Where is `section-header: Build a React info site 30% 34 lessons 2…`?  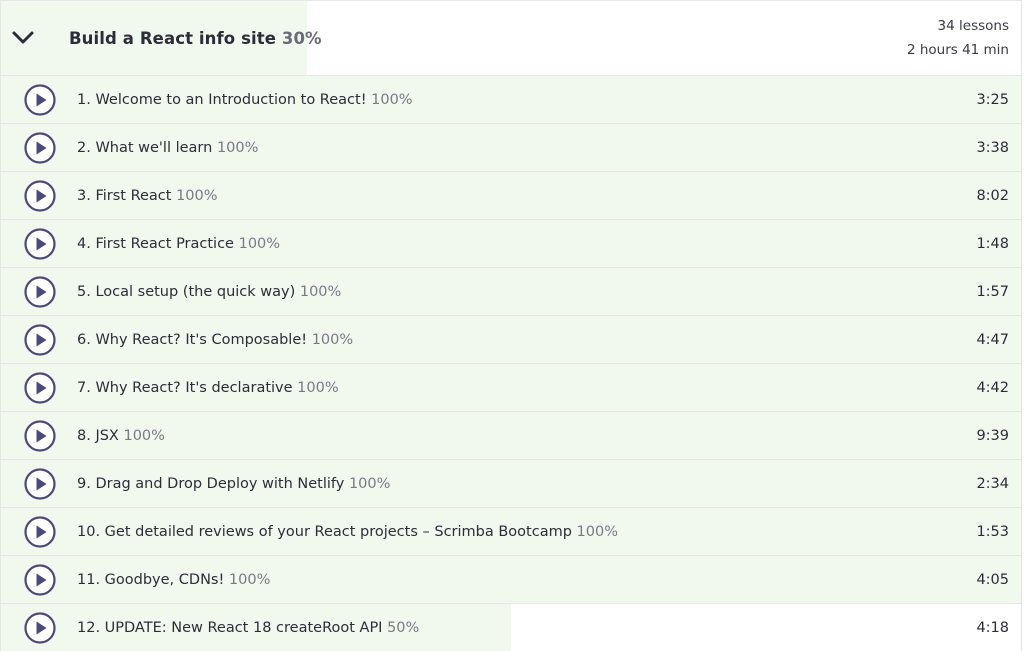
section-header: Build a React info site 30% 34 lessons 2… is located at coordinates (511, 38).